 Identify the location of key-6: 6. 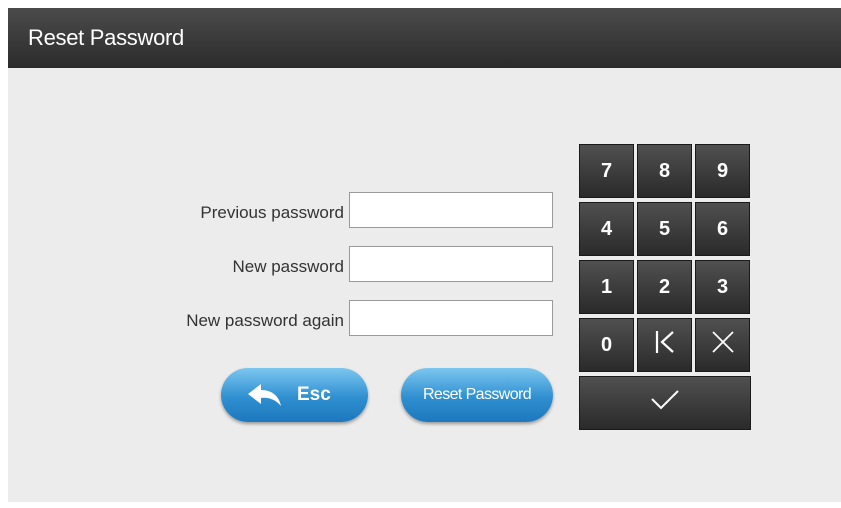
(722, 229).